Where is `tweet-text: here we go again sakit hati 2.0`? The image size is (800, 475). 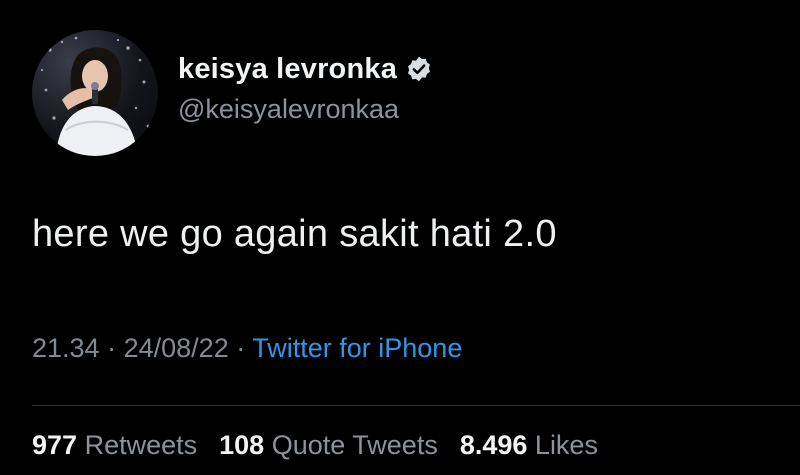
tweet-text: here we go again sakit hati 2.0 is located at coordinates (294, 234).